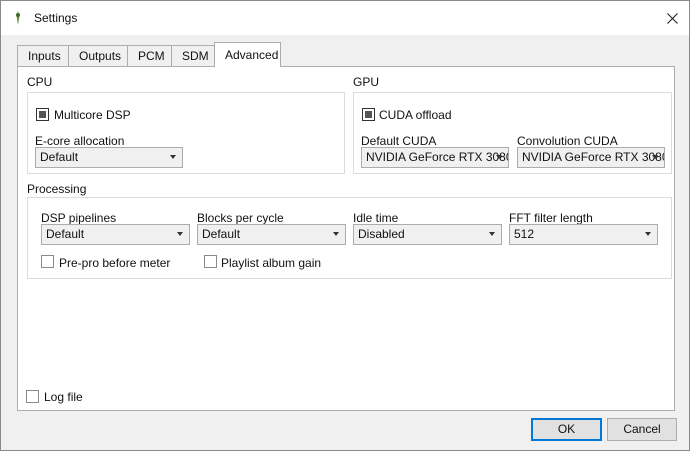 This screenshot has height=451, width=690. Describe the element at coordinates (115, 234) in the screenshot. I see `dsp-pipelines-select: Default` at that location.